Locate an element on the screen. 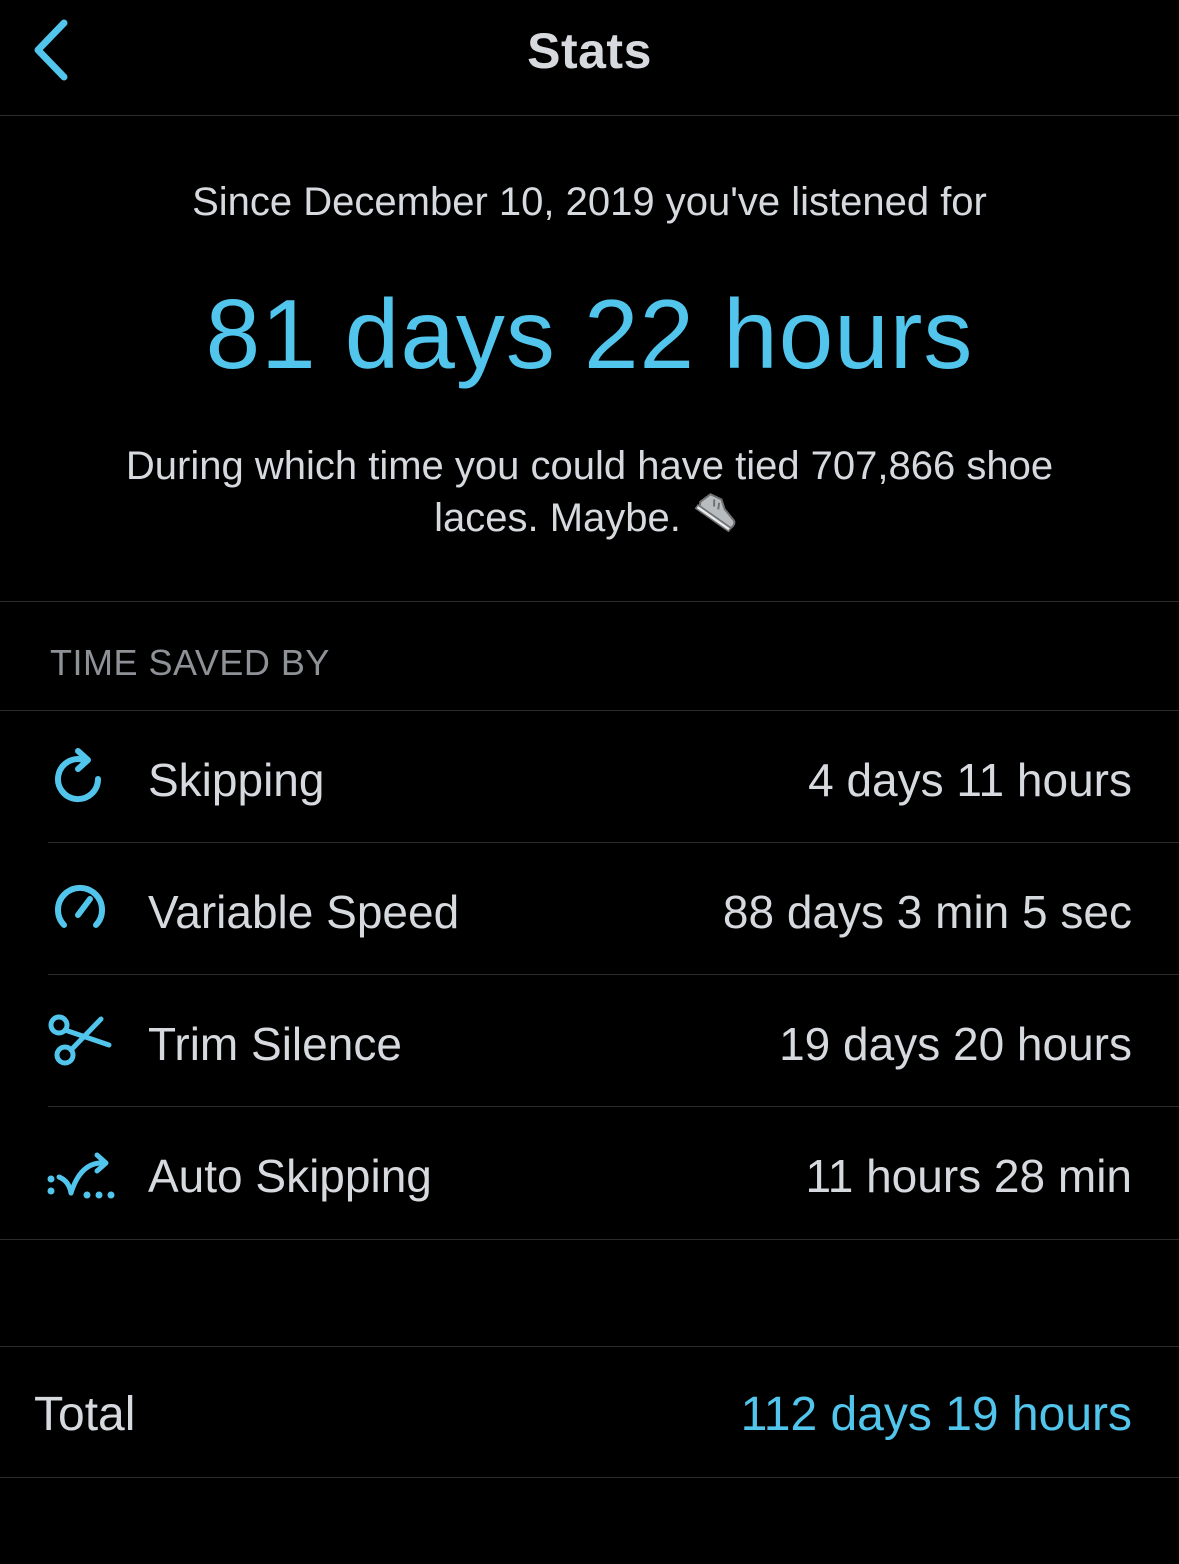 The image size is (1179, 1564). row-value: 19 days 20 hours is located at coordinates (955, 1044).